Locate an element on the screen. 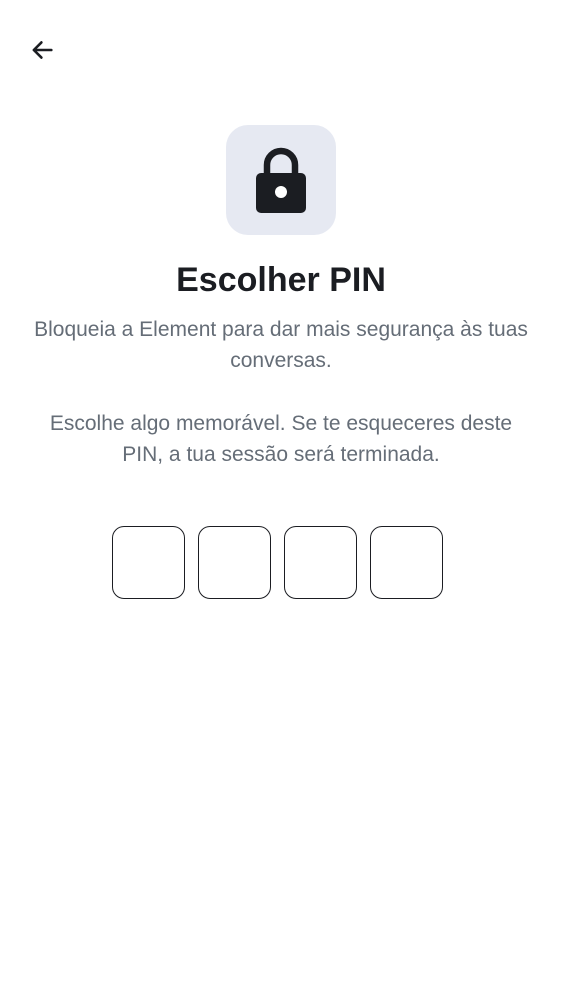  arrow-left-icon is located at coordinates (42, 50).